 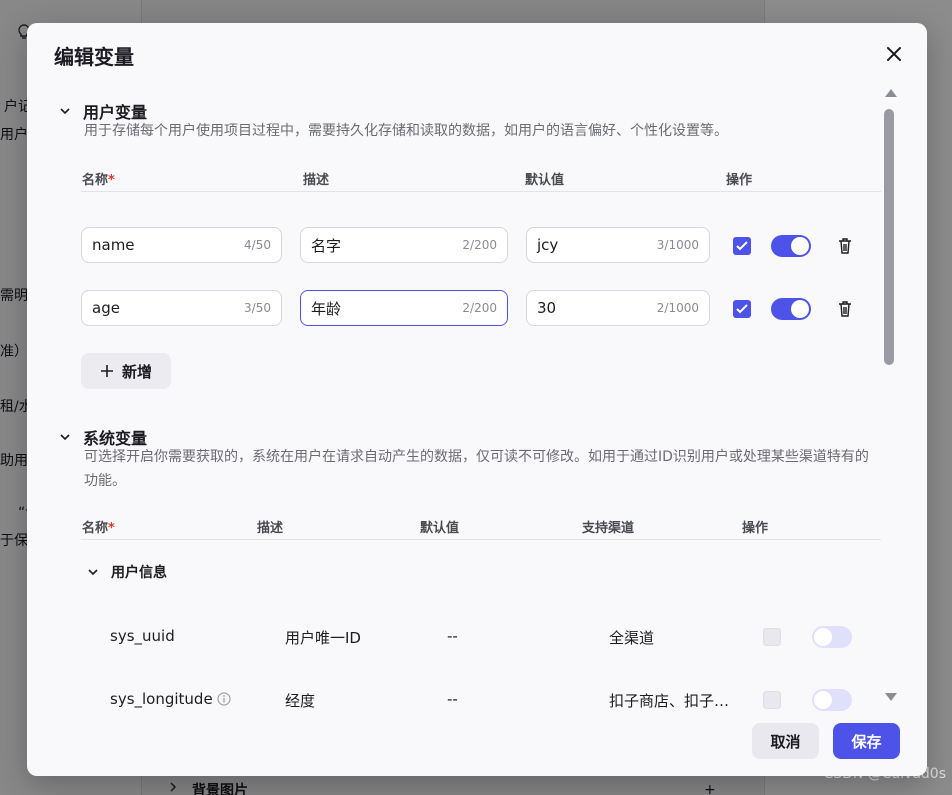 I want to click on add-variable-button: 新增, so click(x=126, y=371).